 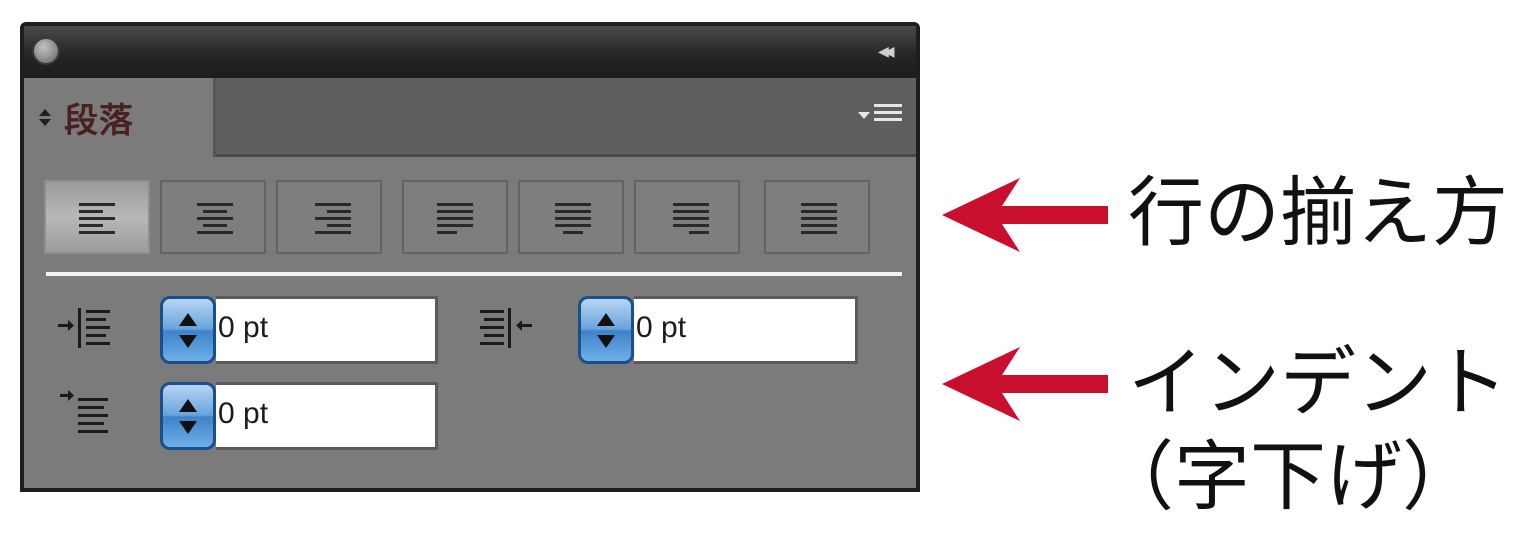 I want to click on align-left-icon, so click(x=97, y=218).